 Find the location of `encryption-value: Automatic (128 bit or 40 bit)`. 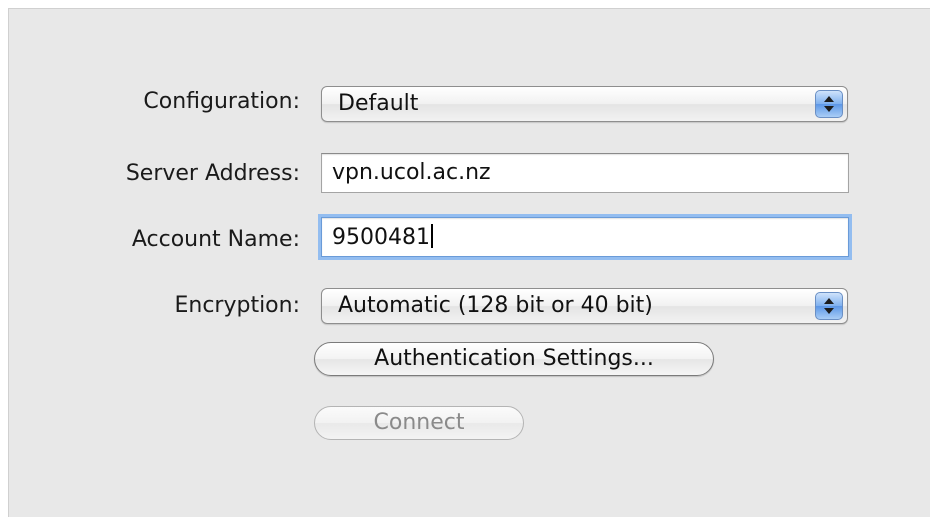

encryption-value: Automatic (128 bit or 40 bit) is located at coordinates (495, 305).